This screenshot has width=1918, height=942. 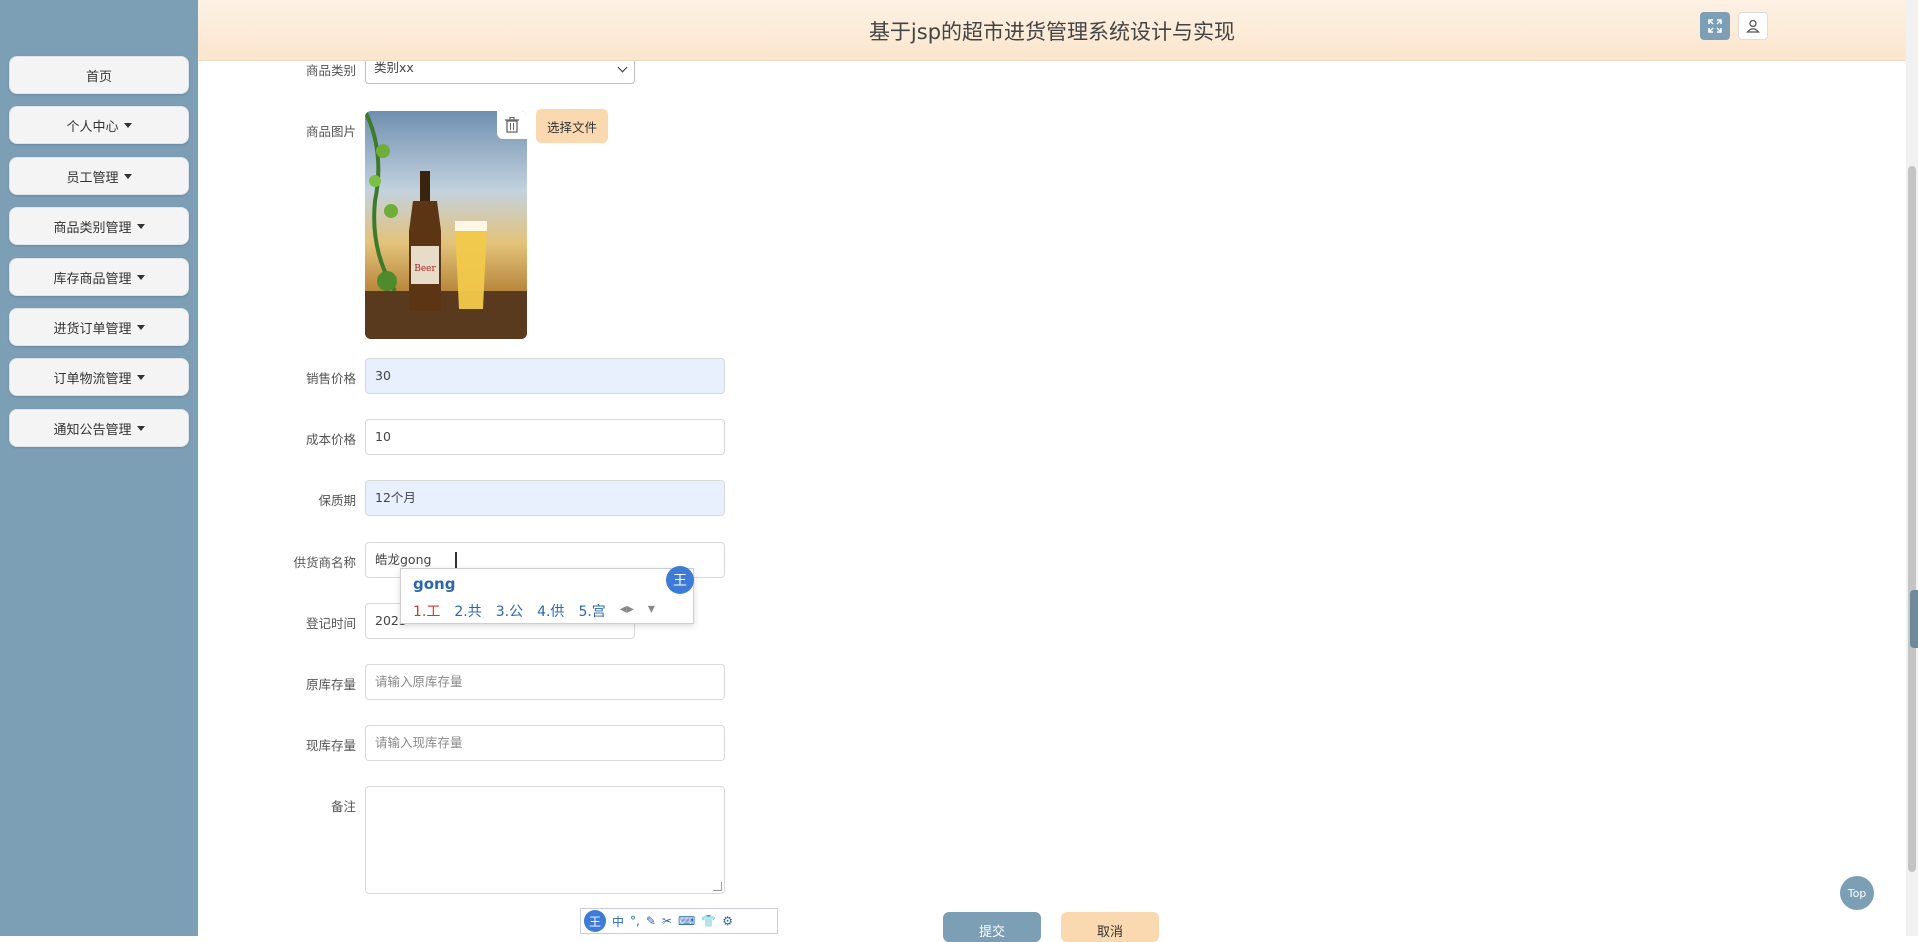 I want to click on sidebar-item-personal-center: 个人中心, so click(x=99, y=125).